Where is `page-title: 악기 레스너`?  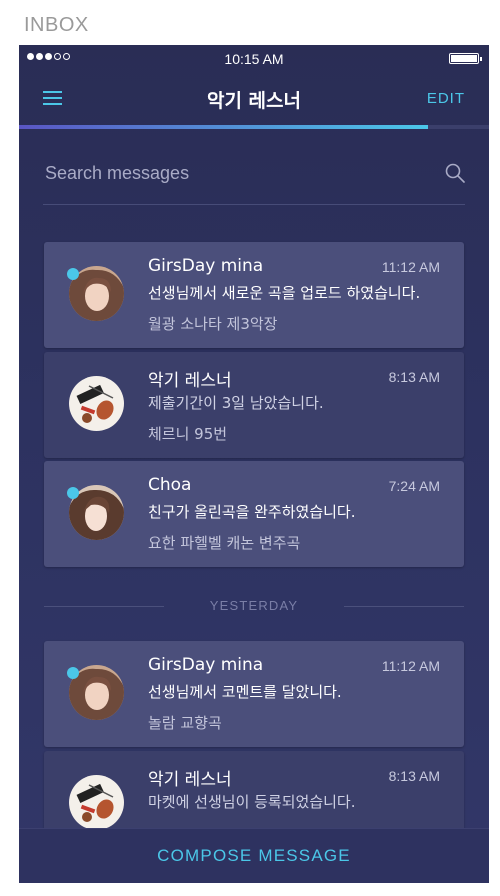
page-title: 악기 레스너 is located at coordinates (253, 101).